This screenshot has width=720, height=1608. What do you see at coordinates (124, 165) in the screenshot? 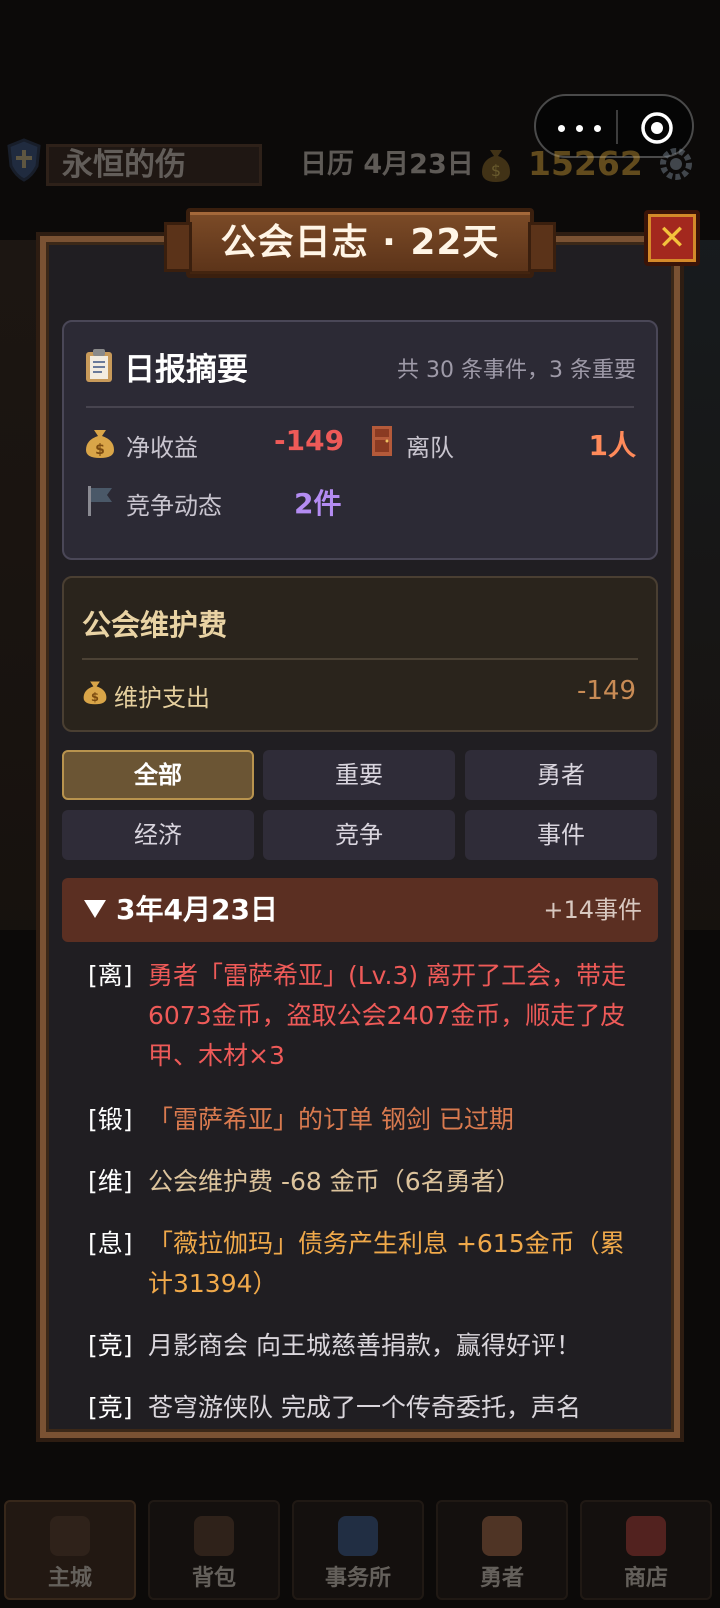
I see `player-name: 永恒的伤` at bounding box center [124, 165].